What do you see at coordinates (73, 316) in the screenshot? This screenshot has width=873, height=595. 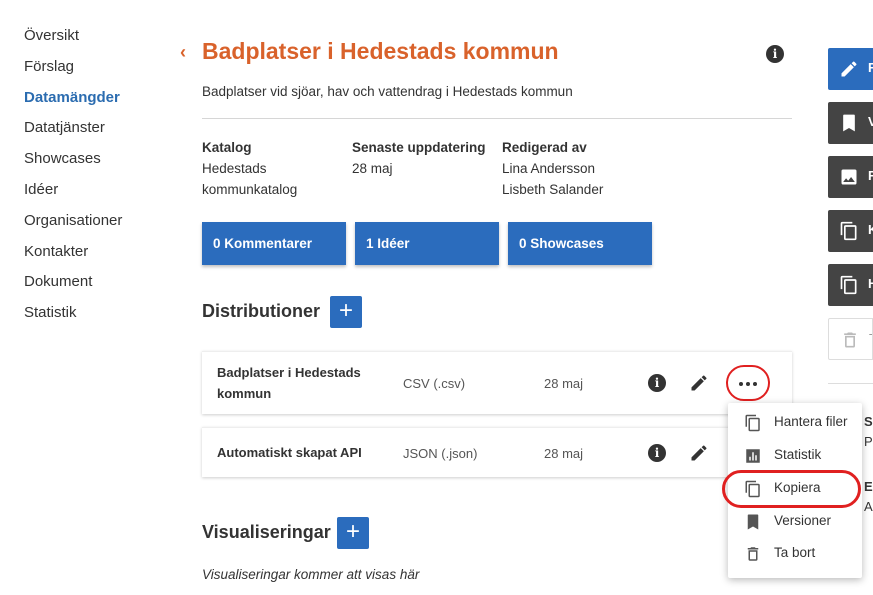 I see `nav-item-statistik: Statistik` at bounding box center [73, 316].